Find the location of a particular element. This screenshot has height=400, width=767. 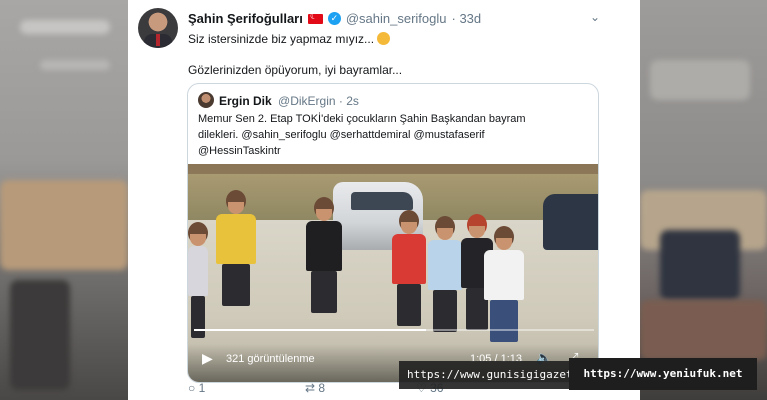

retweet-count: 8 is located at coordinates (322, 388).